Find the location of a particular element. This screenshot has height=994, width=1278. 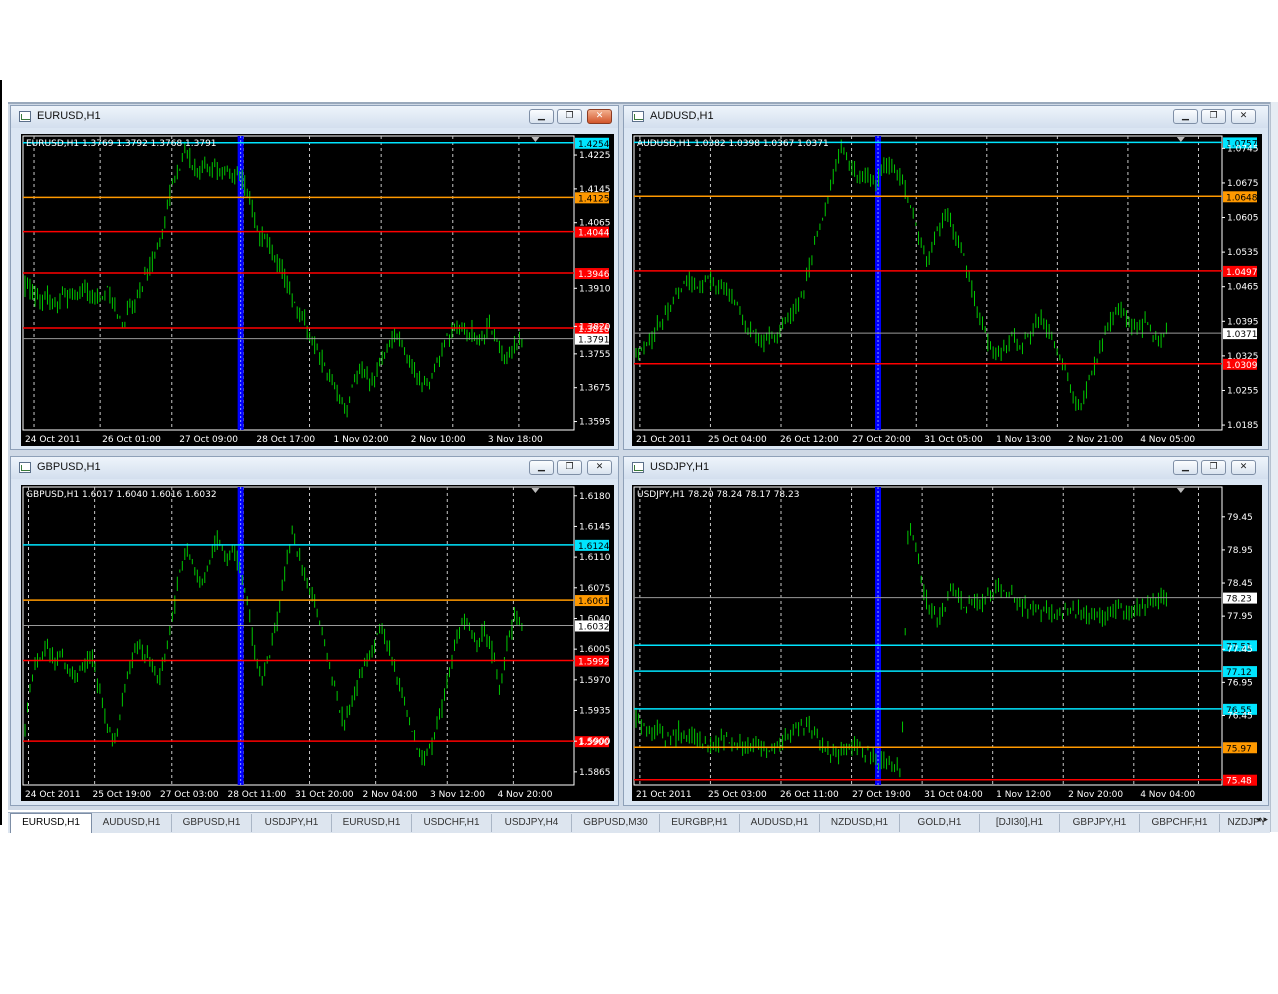

price-level-label: 1.0497 is located at coordinates (1242, 273).